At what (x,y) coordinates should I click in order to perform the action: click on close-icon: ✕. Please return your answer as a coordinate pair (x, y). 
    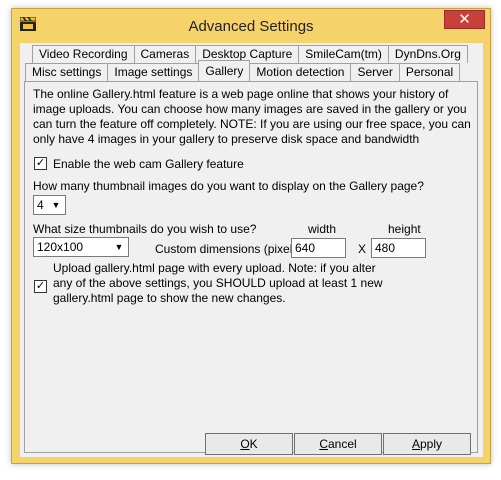
    Looking at the image, I should click on (464, 19).